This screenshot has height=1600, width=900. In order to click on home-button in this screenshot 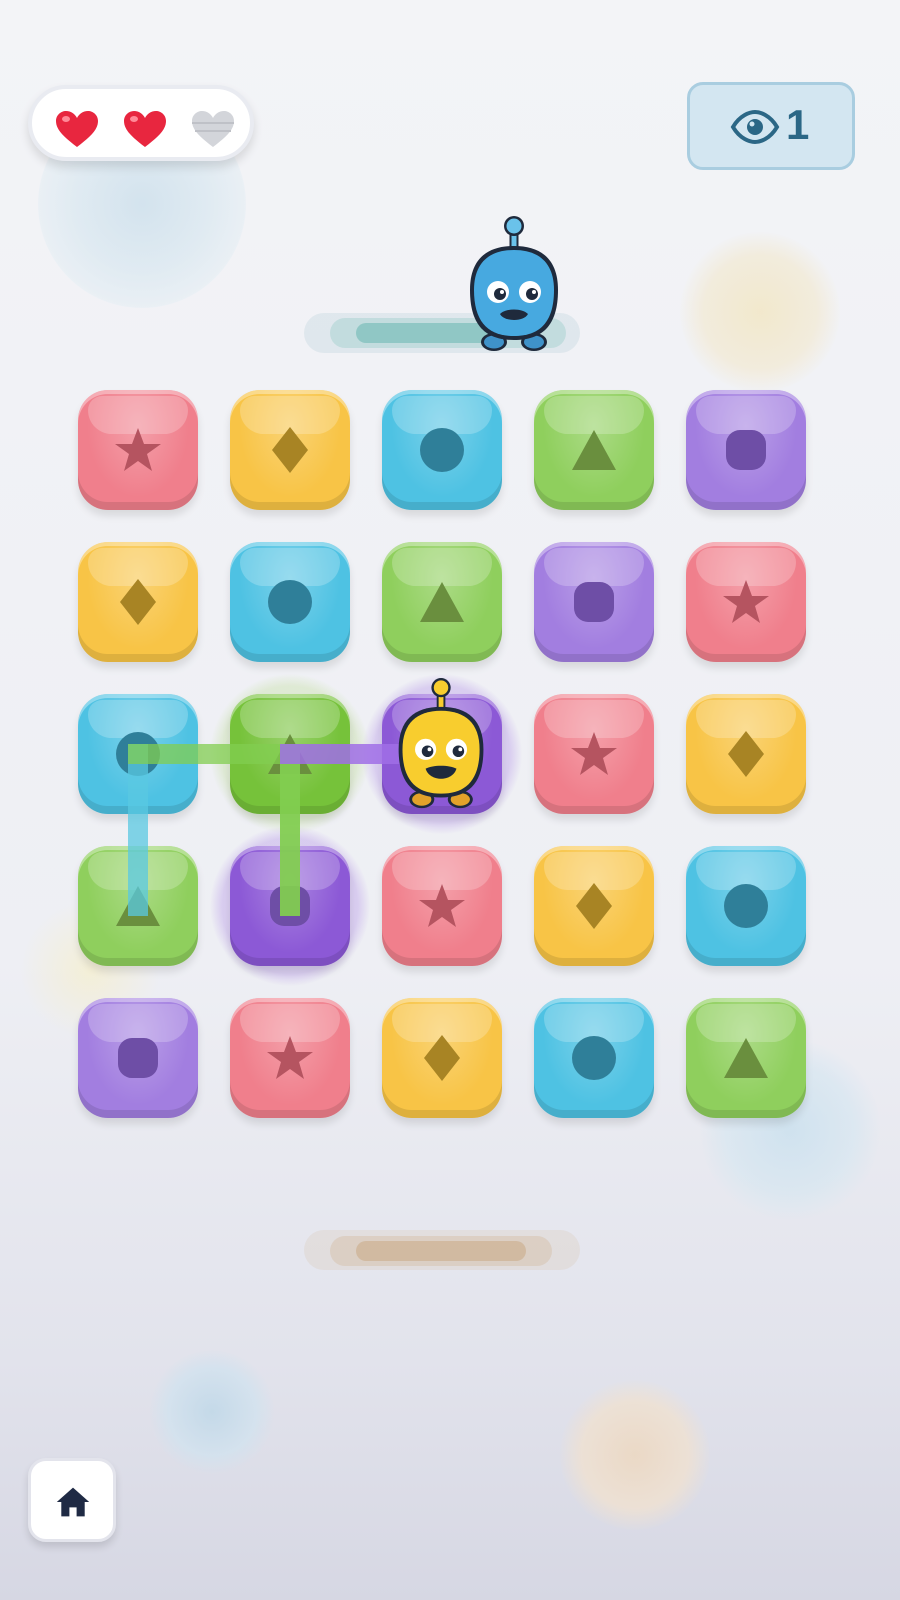, I will do `click(72, 1500)`.